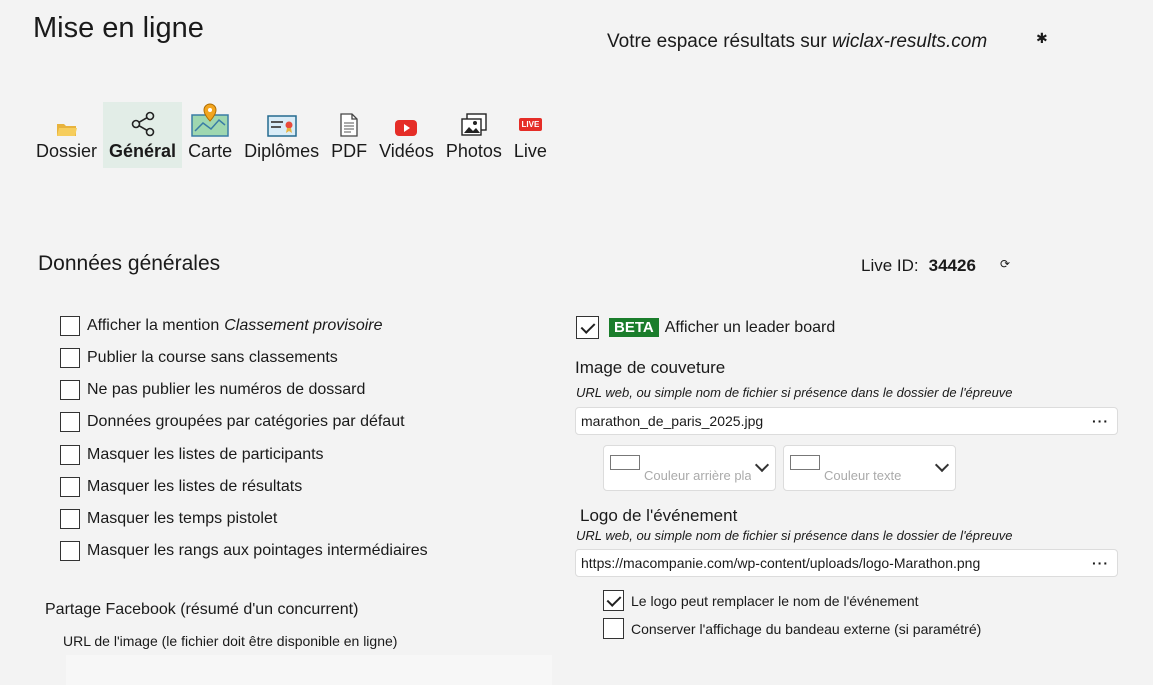 The width and height of the screenshot is (1153, 685). What do you see at coordinates (210, 151) in the screenshot?
I see `tab-label: Carte` at bounding box center [210, 151].